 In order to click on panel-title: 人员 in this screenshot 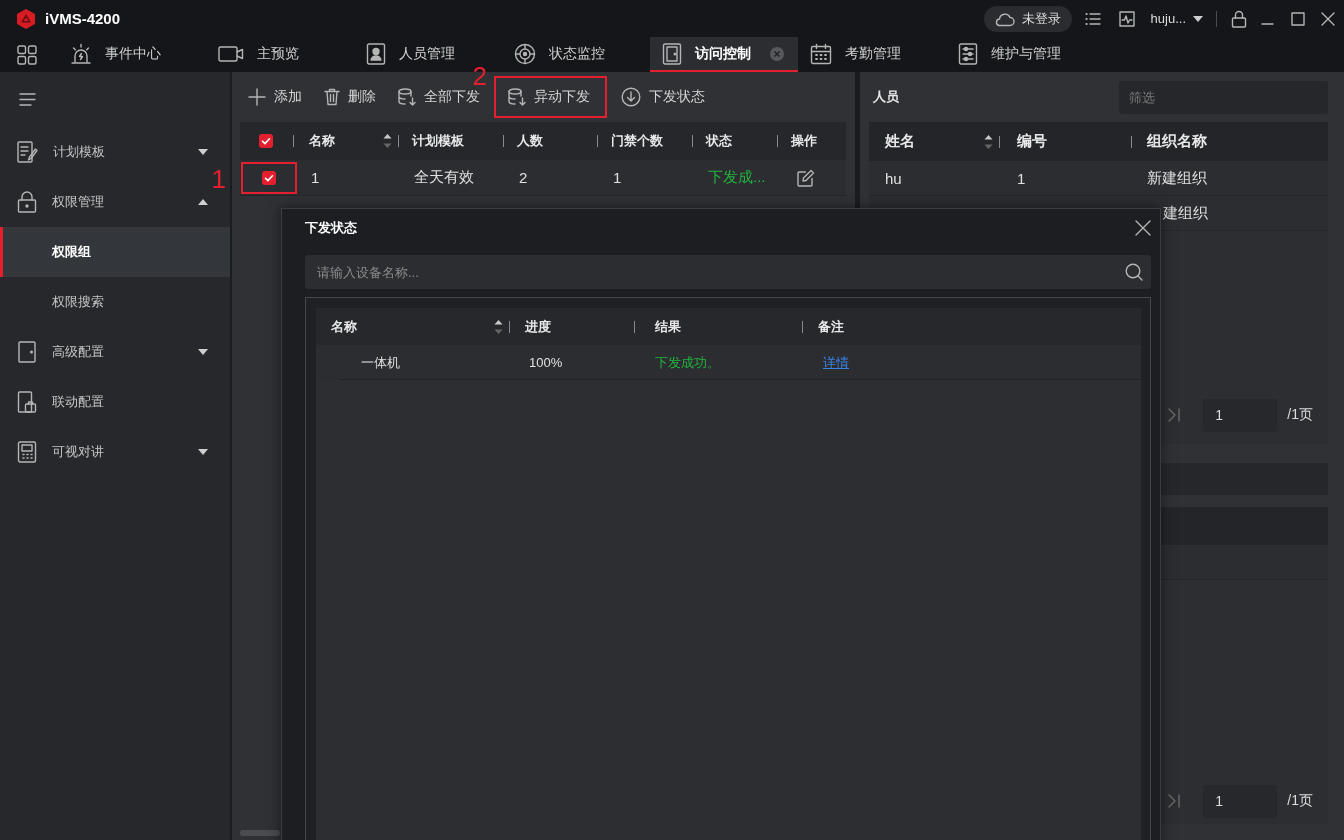, I will do `click(886, 97)`.